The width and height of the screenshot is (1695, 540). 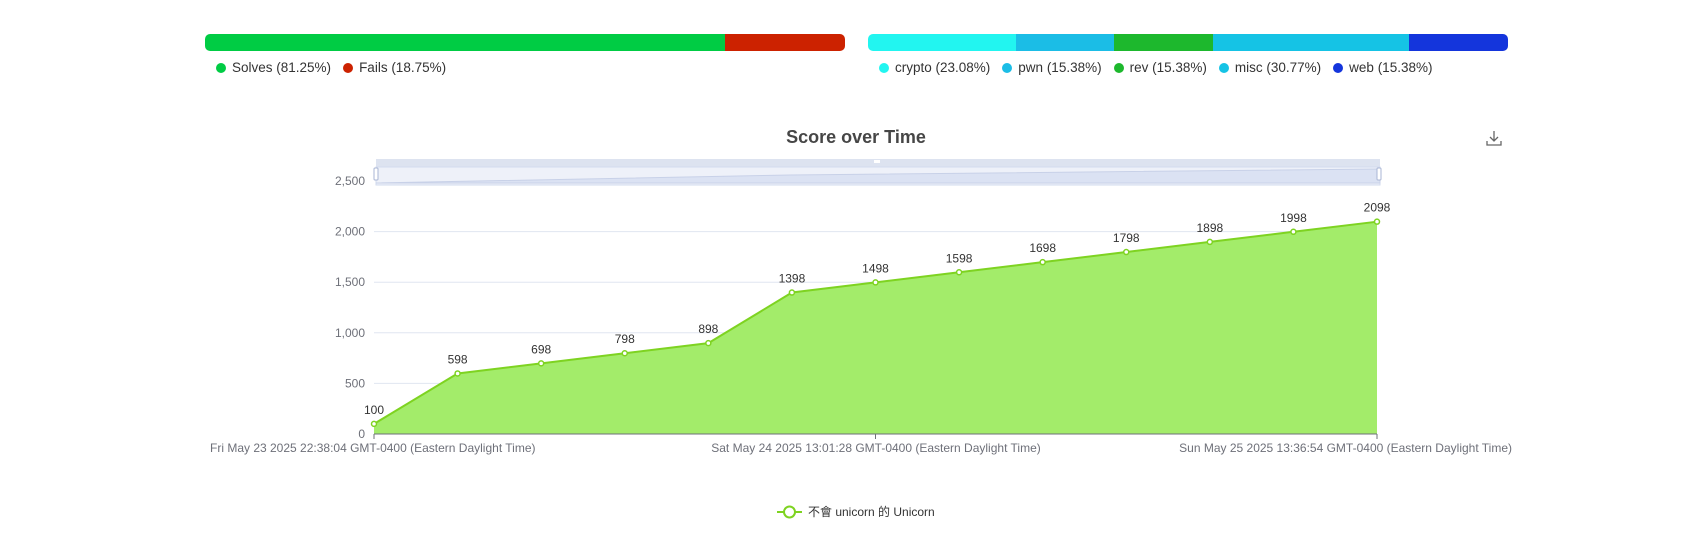 What do you see at coordinates (792, 279) in the screenshot?
I see `data-label: 1398` at bounding box center [792, 279].